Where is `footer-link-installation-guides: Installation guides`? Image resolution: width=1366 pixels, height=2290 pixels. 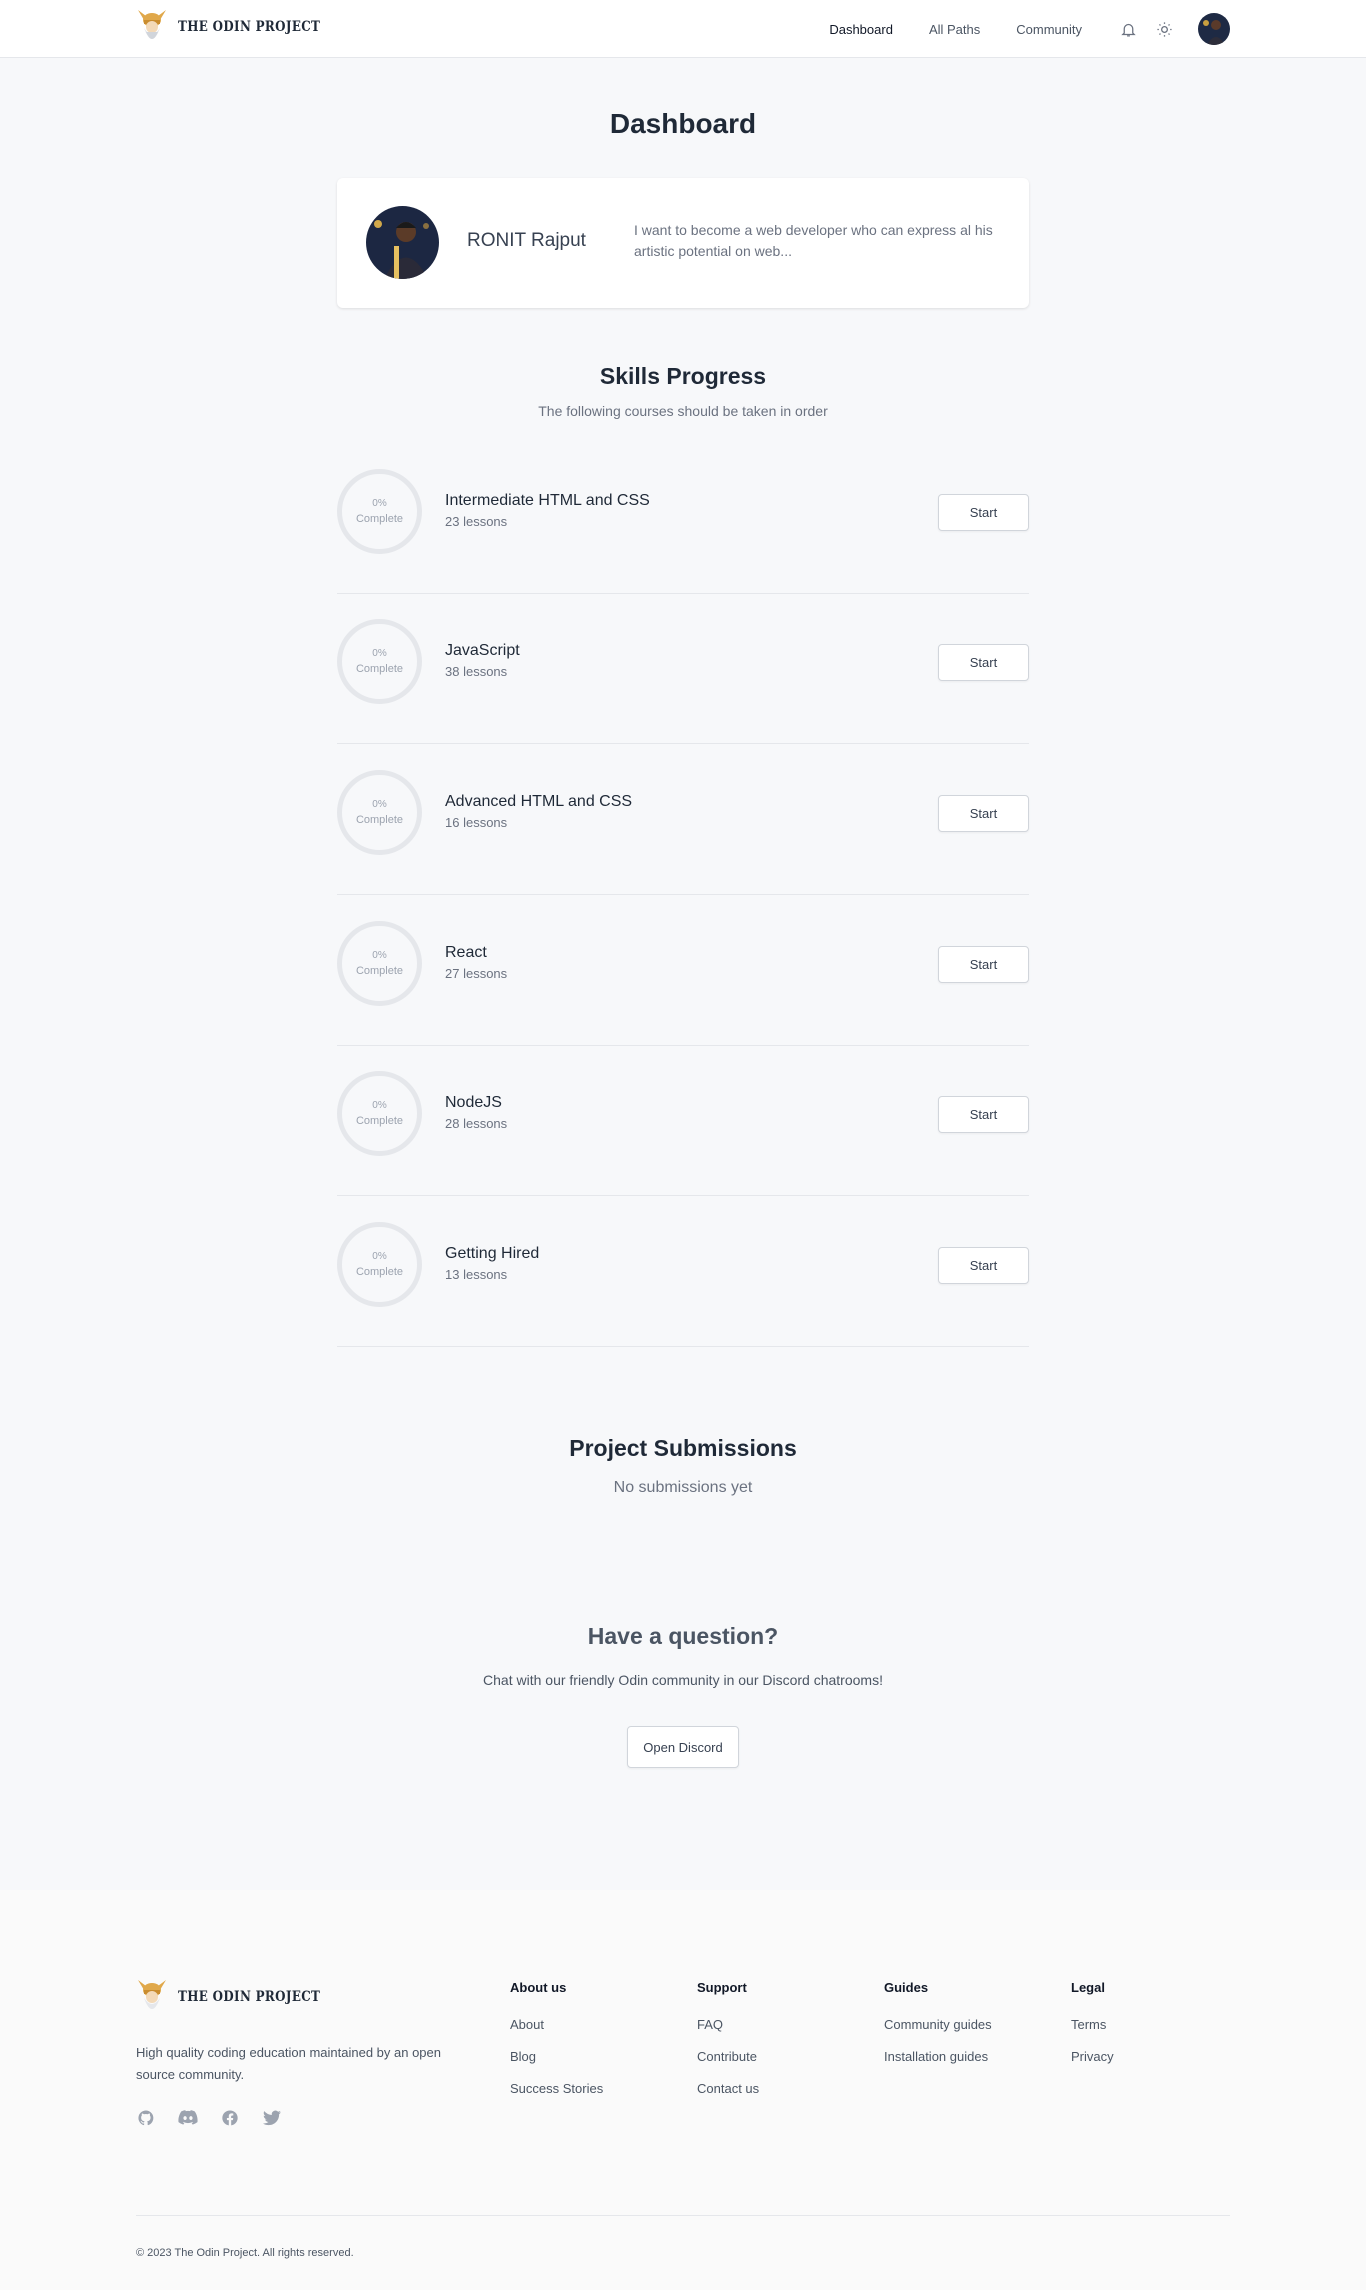 footer-link-installation-guides: Installation guides is located at coordinates (938, 2056).